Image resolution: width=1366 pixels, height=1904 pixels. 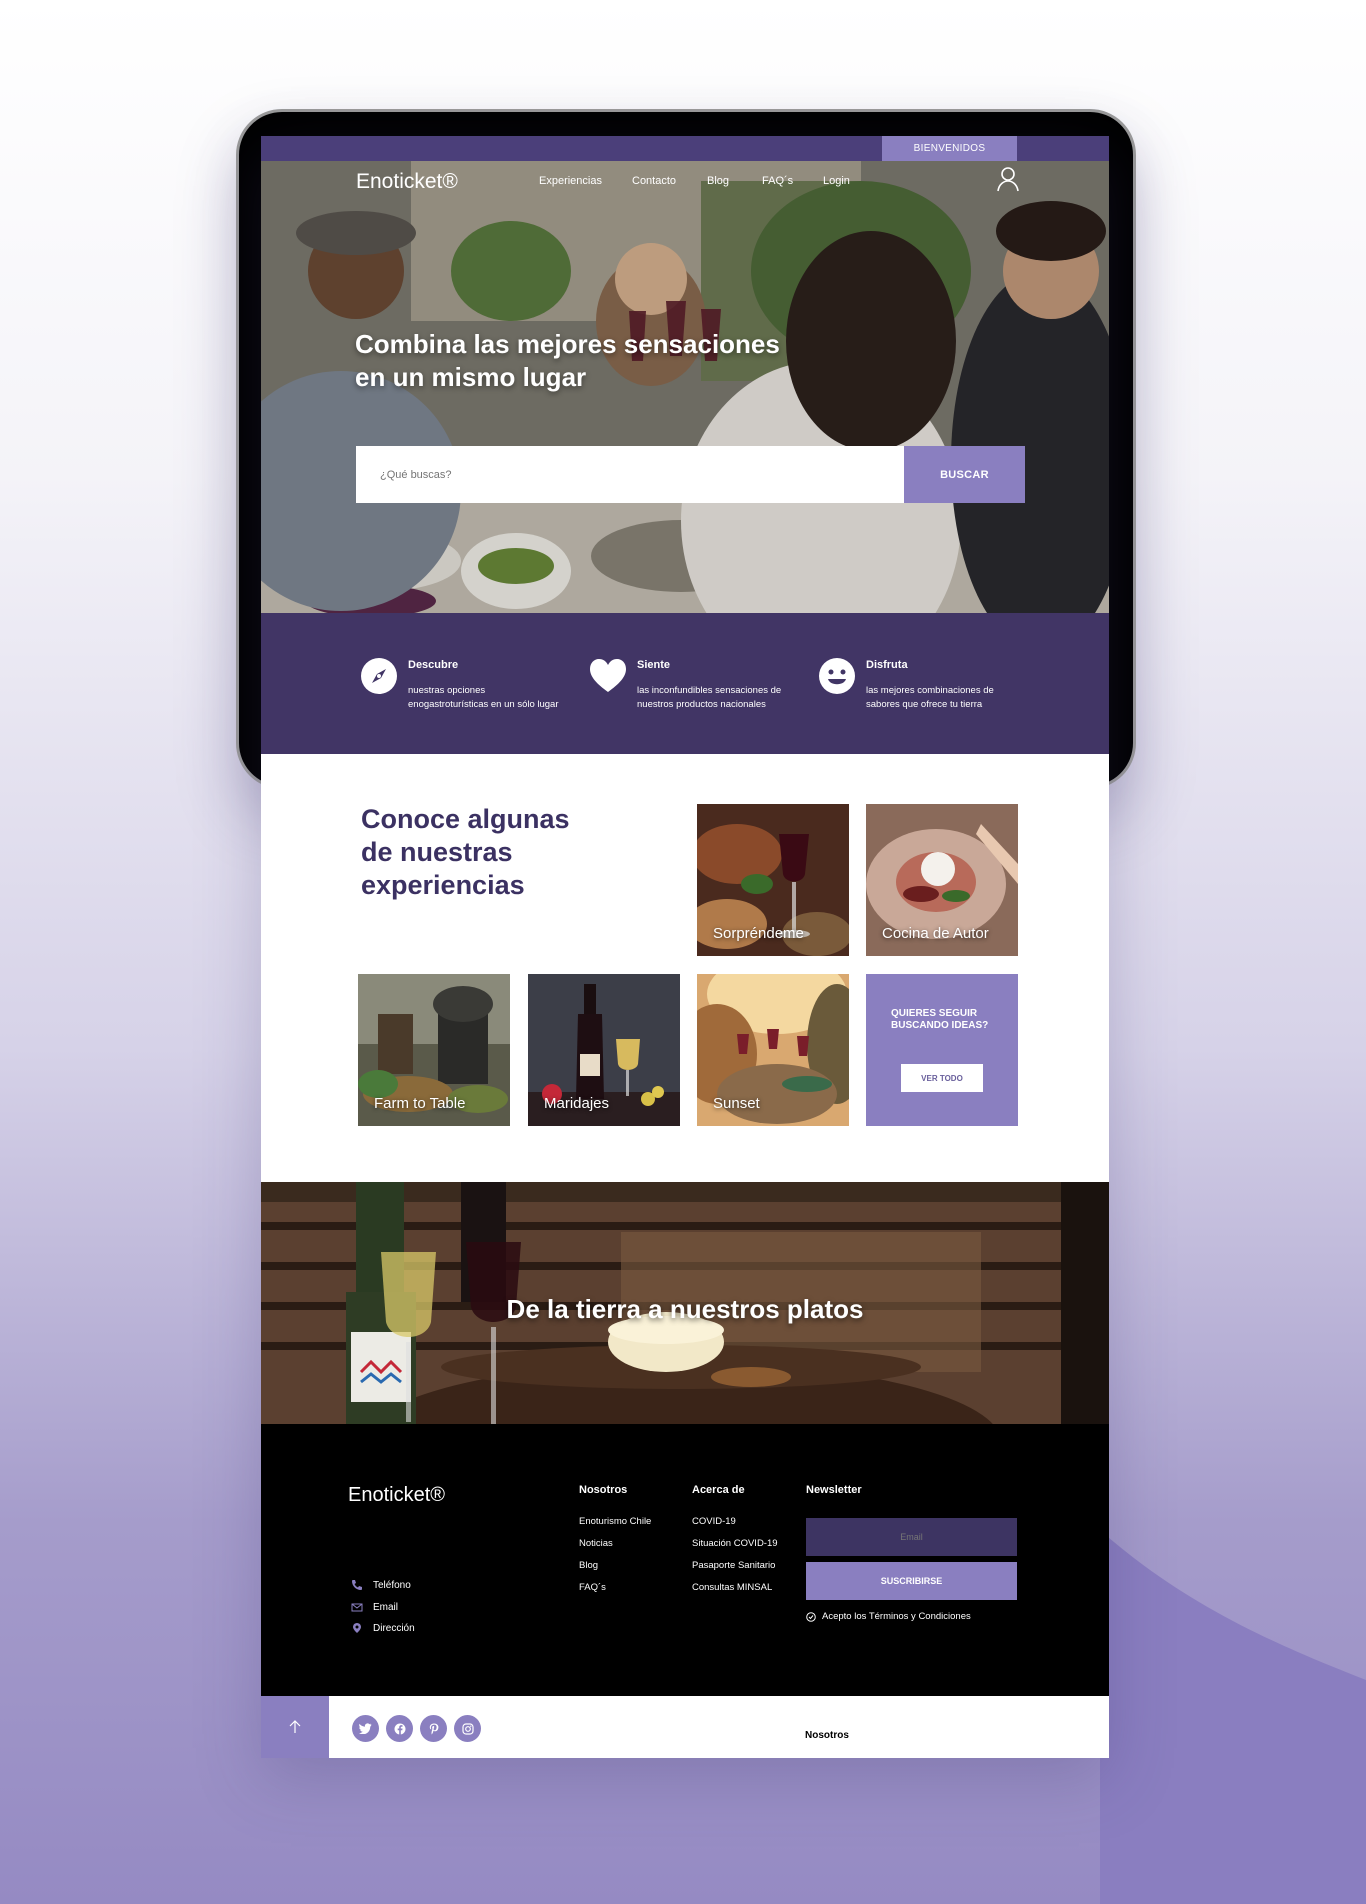 I want to click on pinterest-button, so click(x=433, y=1728).